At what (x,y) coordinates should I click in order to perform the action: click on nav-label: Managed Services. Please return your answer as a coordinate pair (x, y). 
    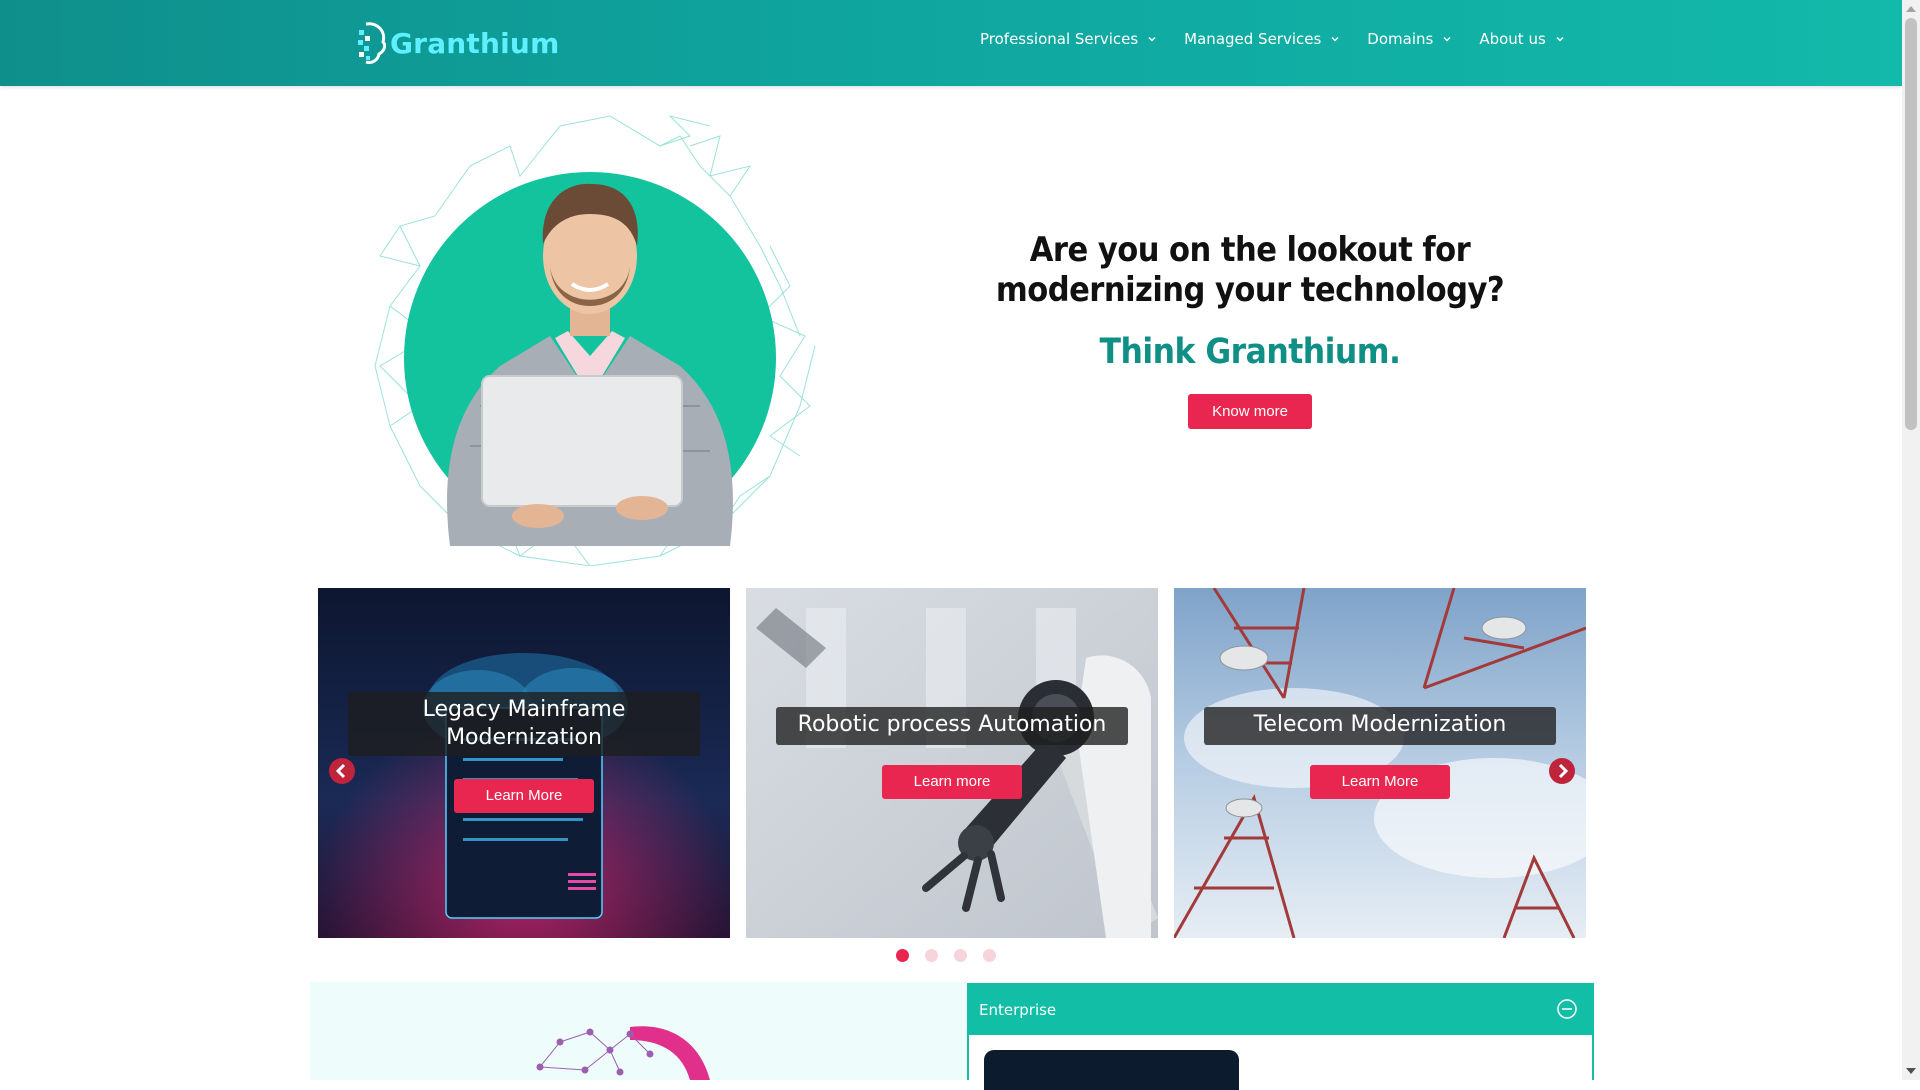
    Looking at the image, I should click on (1253, 39).